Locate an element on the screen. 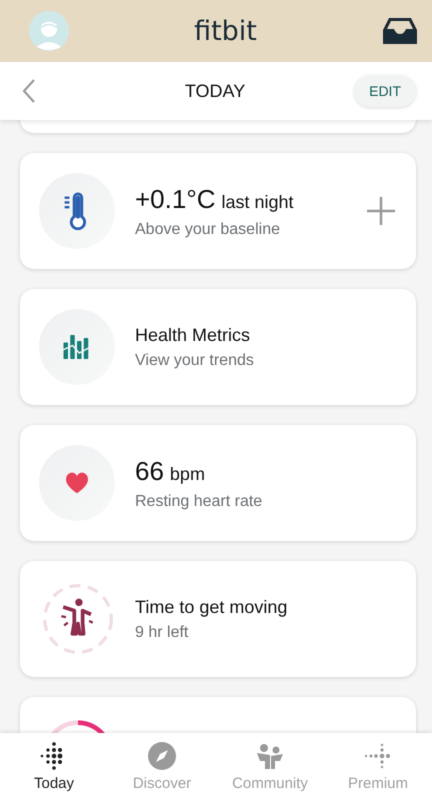  card-subtitle: Above your baseline is located at coordinates (208, 229).